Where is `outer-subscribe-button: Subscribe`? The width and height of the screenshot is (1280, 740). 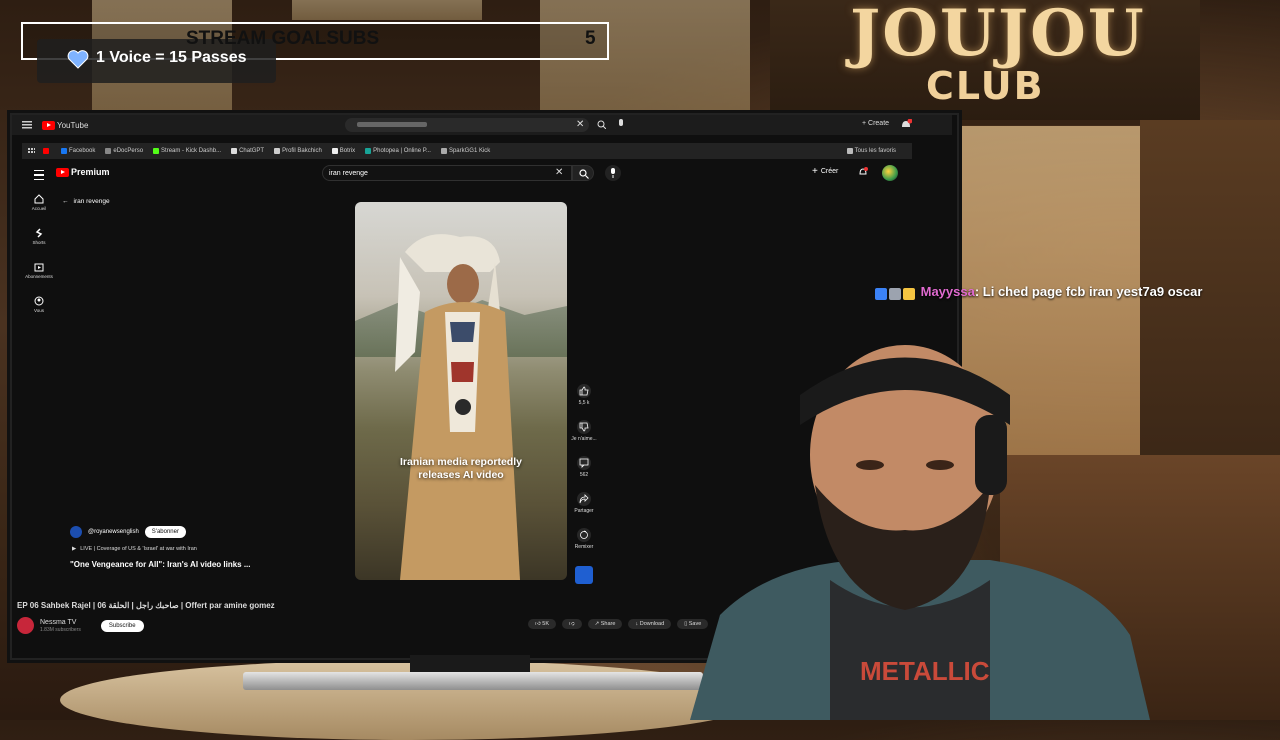 outer-subscribe-button: Subscribe is located at coordinates (122, 625).